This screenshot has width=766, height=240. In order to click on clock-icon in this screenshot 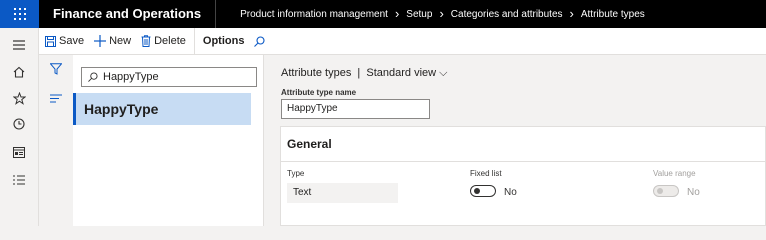, I will do `click(19, 124)`.